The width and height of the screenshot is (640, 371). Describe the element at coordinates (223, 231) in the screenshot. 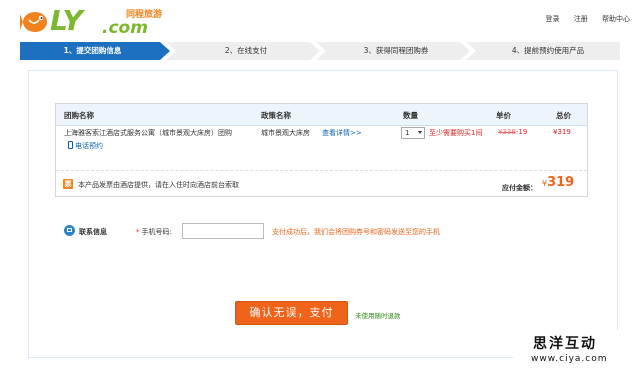

I see `phone-input` at that location.